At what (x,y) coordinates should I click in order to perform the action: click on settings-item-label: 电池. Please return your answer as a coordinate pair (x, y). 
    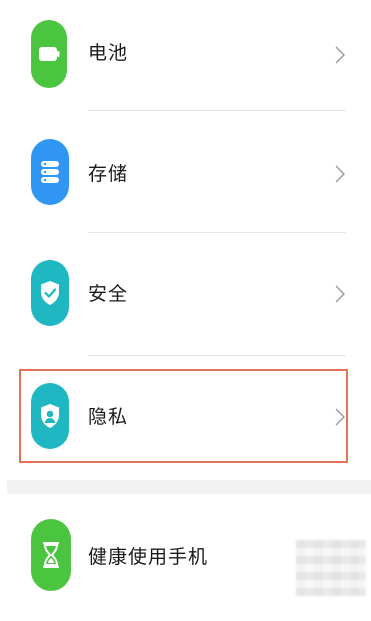
    Looking at the image, I should click on (108, 53).